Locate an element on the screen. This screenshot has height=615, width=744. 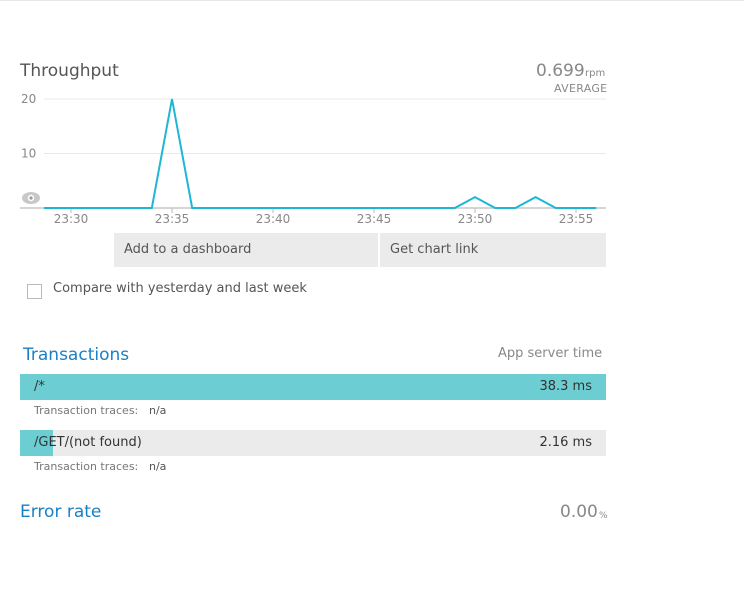
get-chart-link-button: Get chart link is located at coordinates (493, 250).